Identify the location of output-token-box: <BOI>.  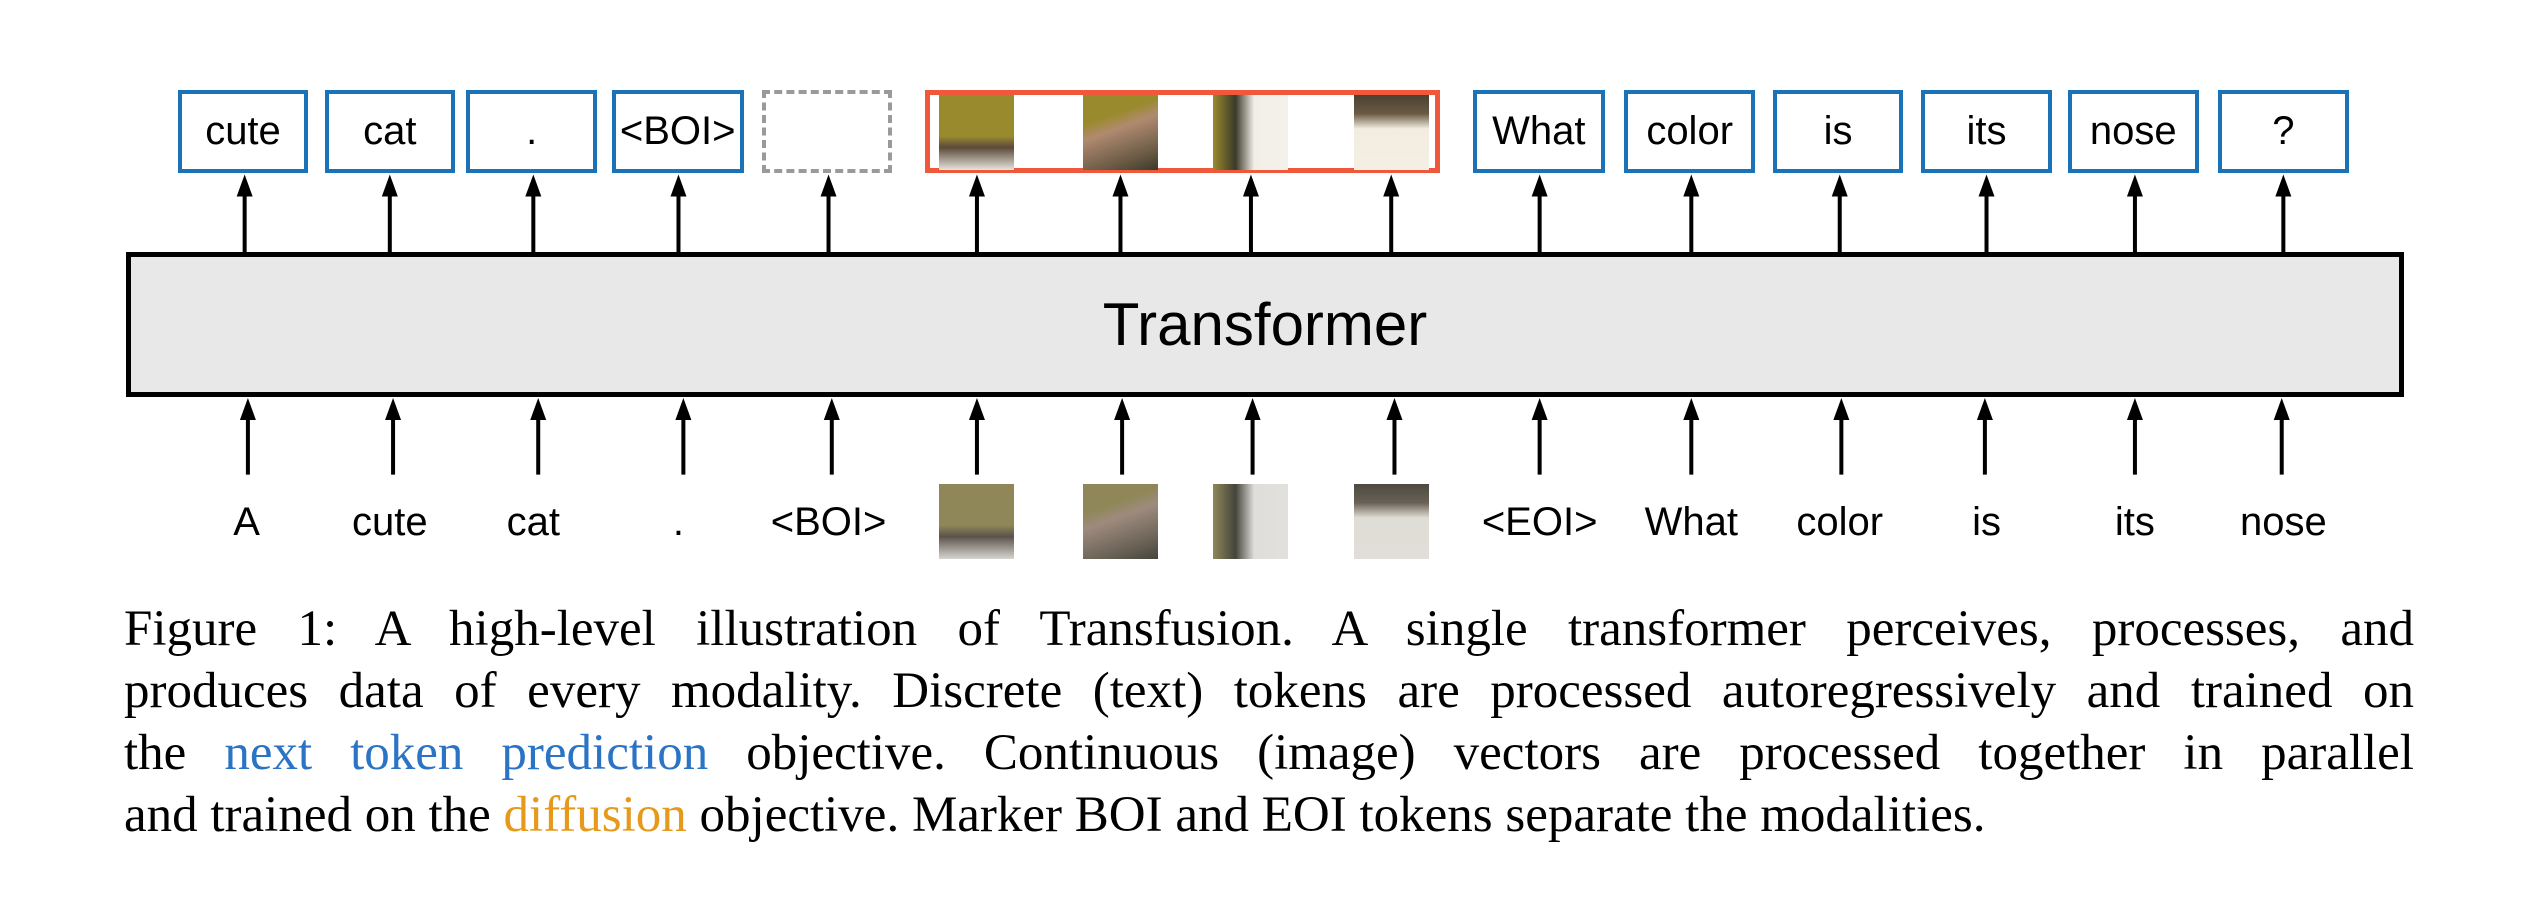
(677, 131).